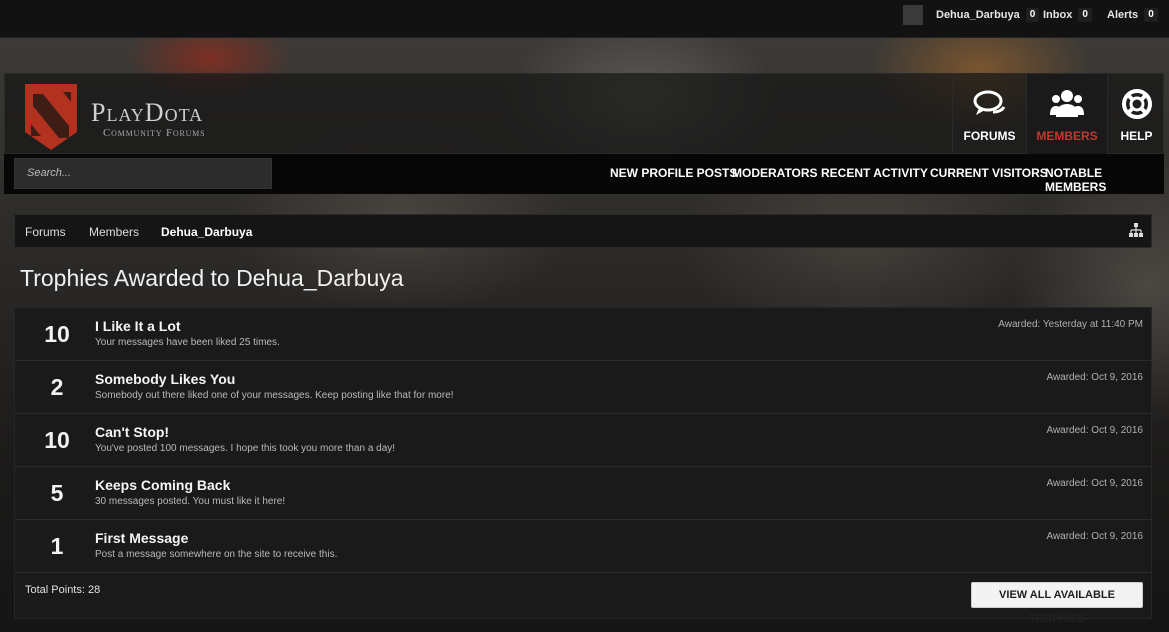 The image size is (1169, 632). I want to click on breadcrumb-members: Members, so click(114, 232).